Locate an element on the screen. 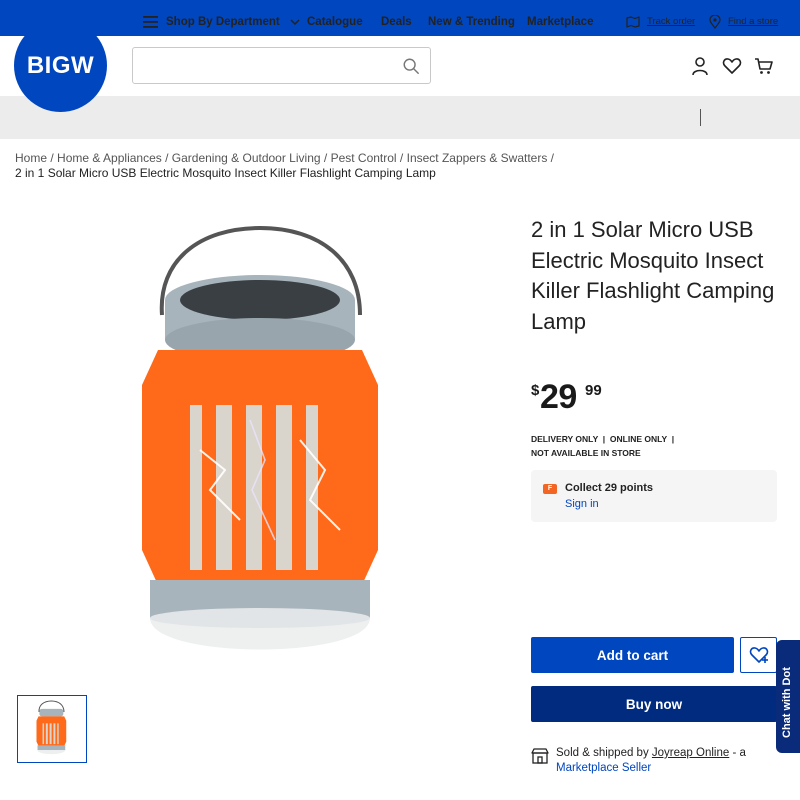 The width and height of the screenshot is (800, 800). rewards-points: Collect 29 points is located at coordinates (609, 488).